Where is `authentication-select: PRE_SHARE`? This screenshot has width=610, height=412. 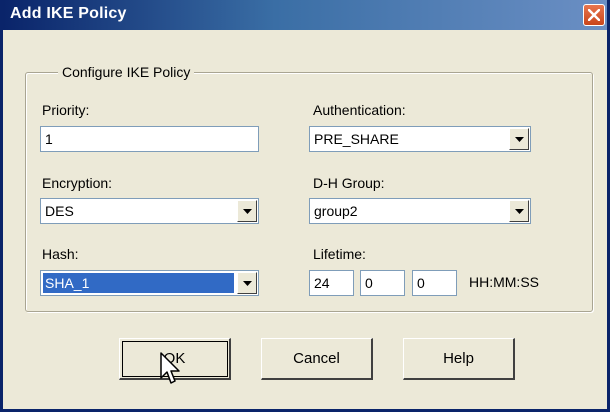
authentication-select: PRE_SHARE is located at coordinates (420, 139).